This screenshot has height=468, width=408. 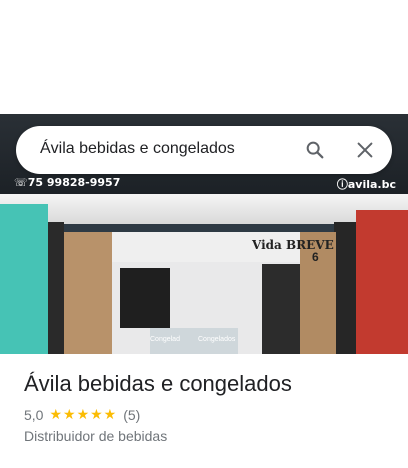 What do you see at coordinates (365, 150) in the screenshot?
I see `close-icon` at bounding box center [365, 150].